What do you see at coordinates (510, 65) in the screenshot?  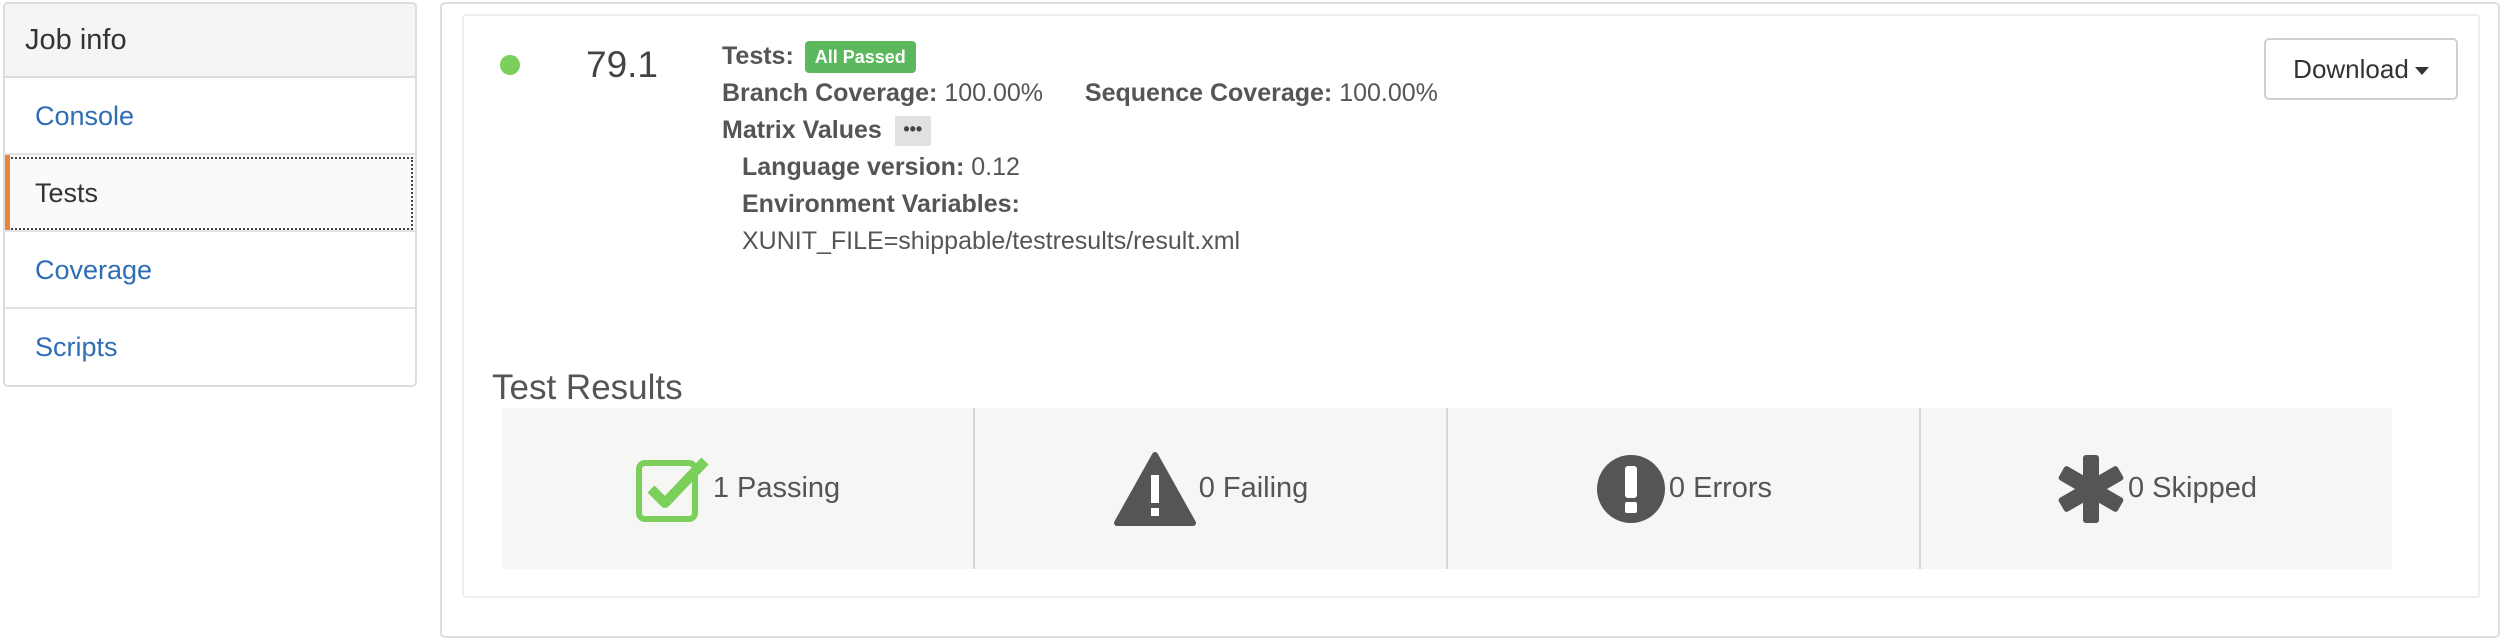 I see `status-indicator` at bounding box center [510, 65].